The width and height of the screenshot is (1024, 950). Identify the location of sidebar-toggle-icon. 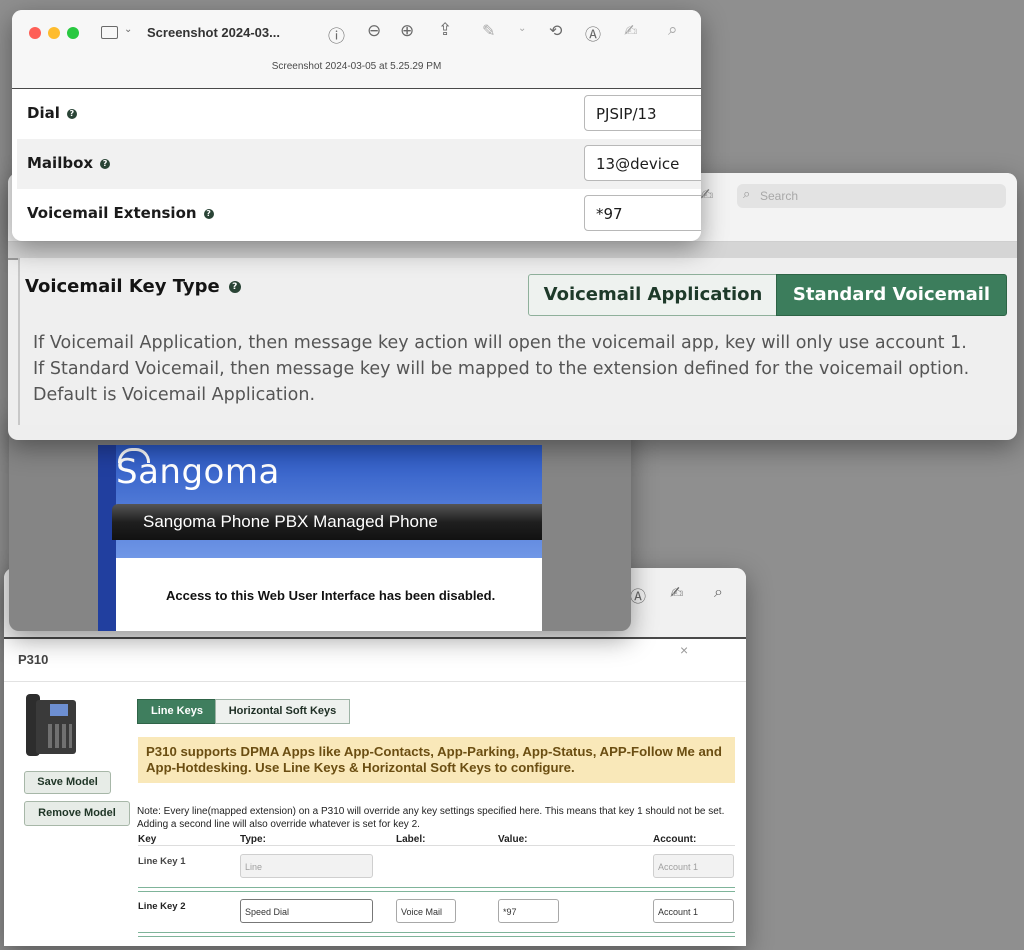
(109, 32).